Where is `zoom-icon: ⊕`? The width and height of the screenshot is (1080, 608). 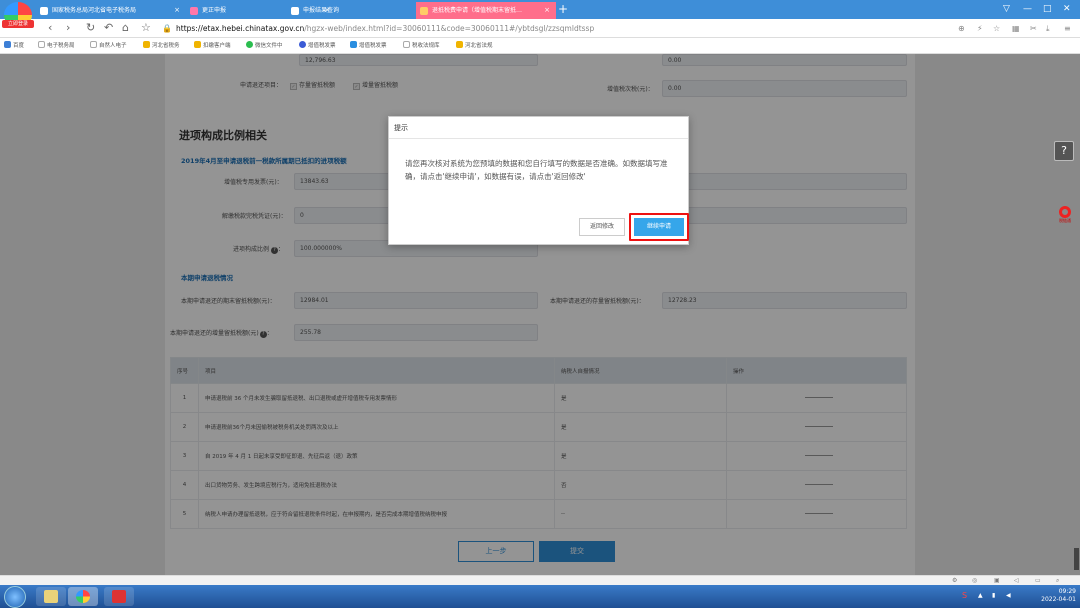 zoom-icon: ⊕ is located at coordinates (961, 28).